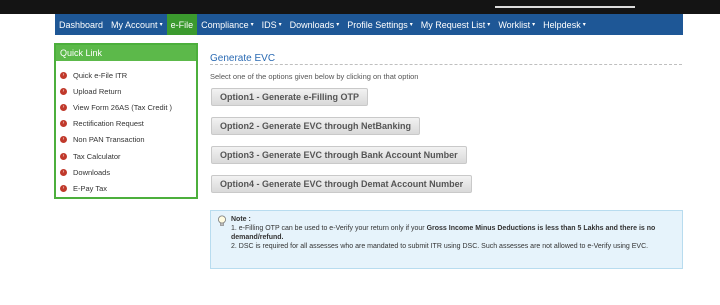 This screenshot has width=720, height=305. Describe the element at coordinates (134, 24) in the screenshot. I see `nav-item-label: My Account` at that location.